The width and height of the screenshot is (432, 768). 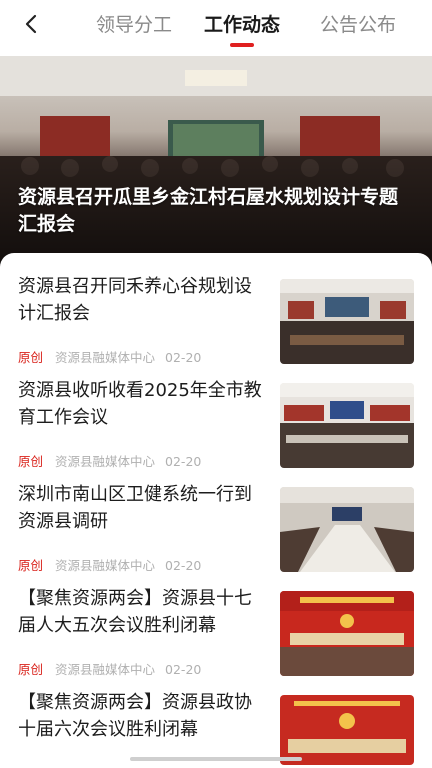 I want to click on banner-title: 资源县召开瓜里乡金江村石屋水规划设计专题汇报会, so click(x=208, y=210).